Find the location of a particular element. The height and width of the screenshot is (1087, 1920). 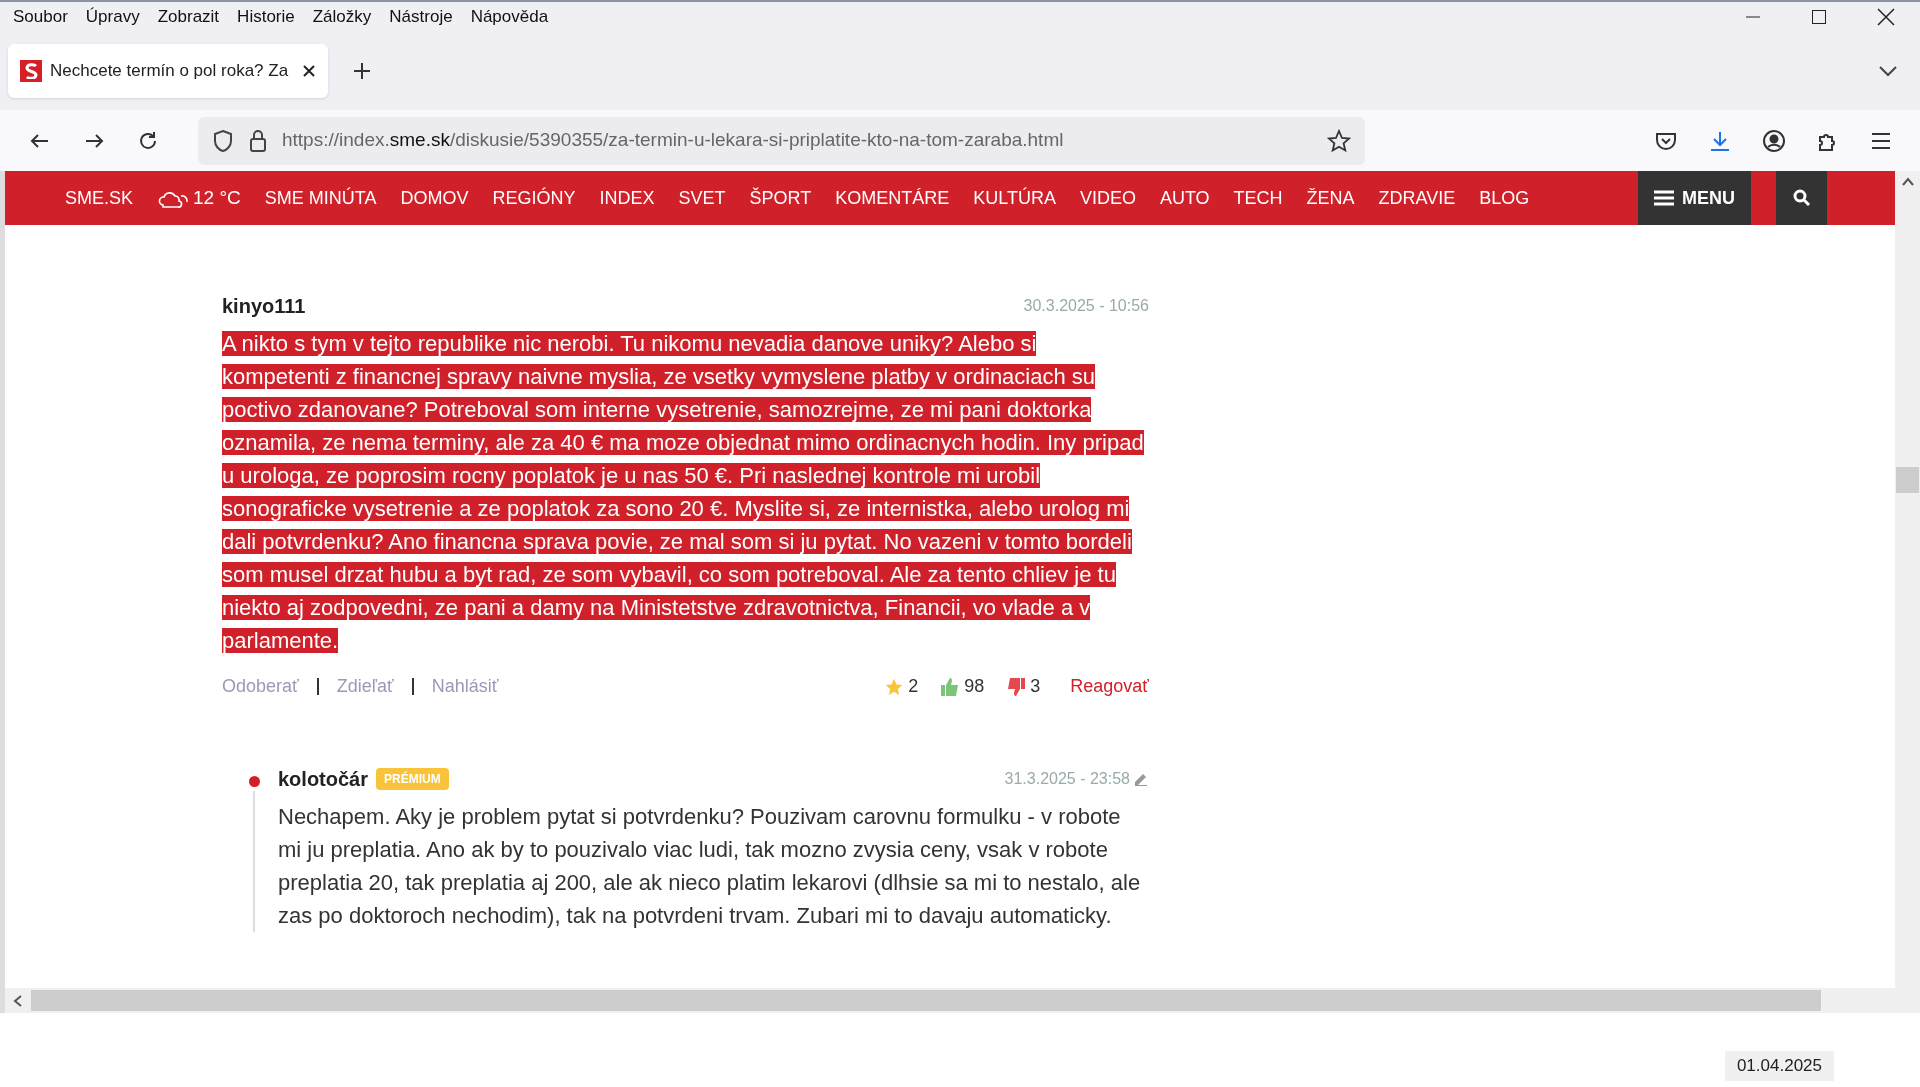

nav-link: ŠPORT is located at coordinates (780, 198).